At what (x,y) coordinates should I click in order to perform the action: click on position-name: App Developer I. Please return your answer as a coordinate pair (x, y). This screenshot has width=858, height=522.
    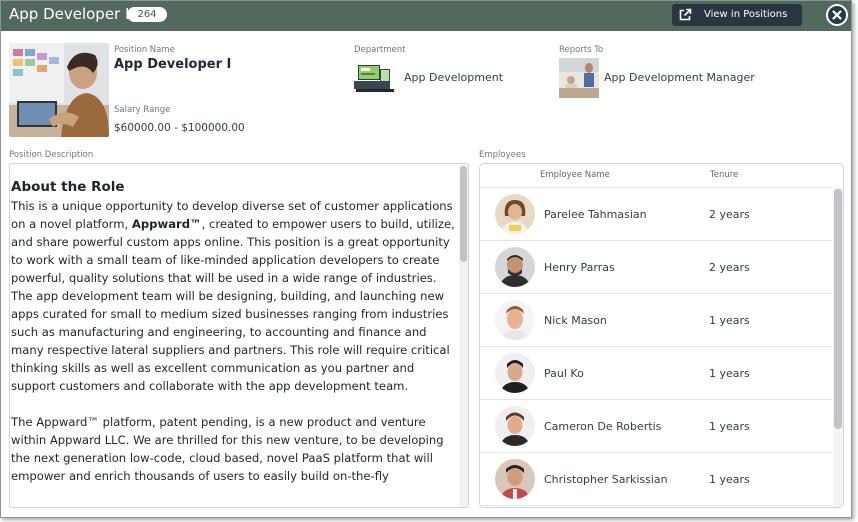
    Looking at the image, I should click on (173, 64).